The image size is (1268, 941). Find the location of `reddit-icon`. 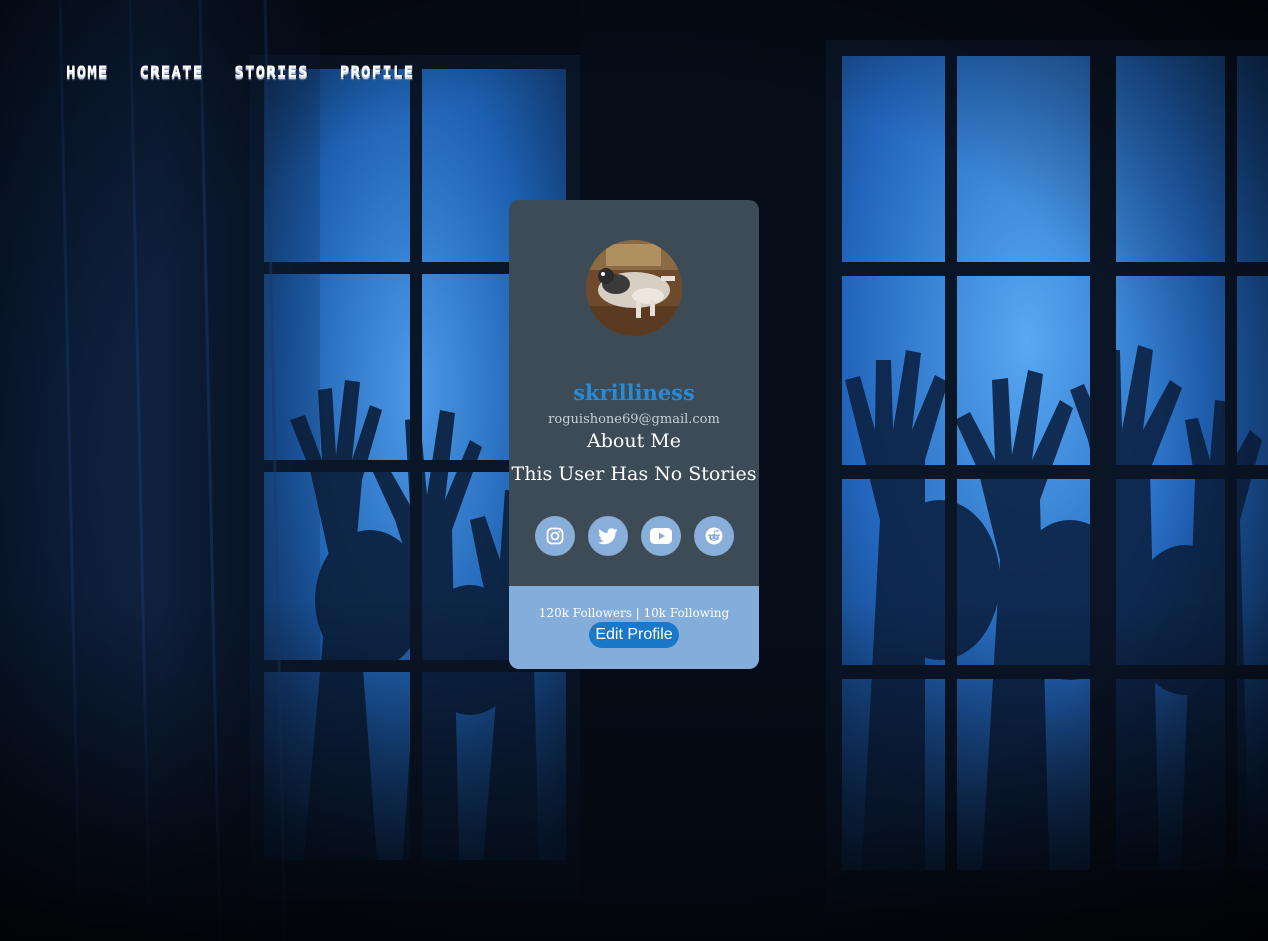

reddit-icon is located at coordinates (714, 536).